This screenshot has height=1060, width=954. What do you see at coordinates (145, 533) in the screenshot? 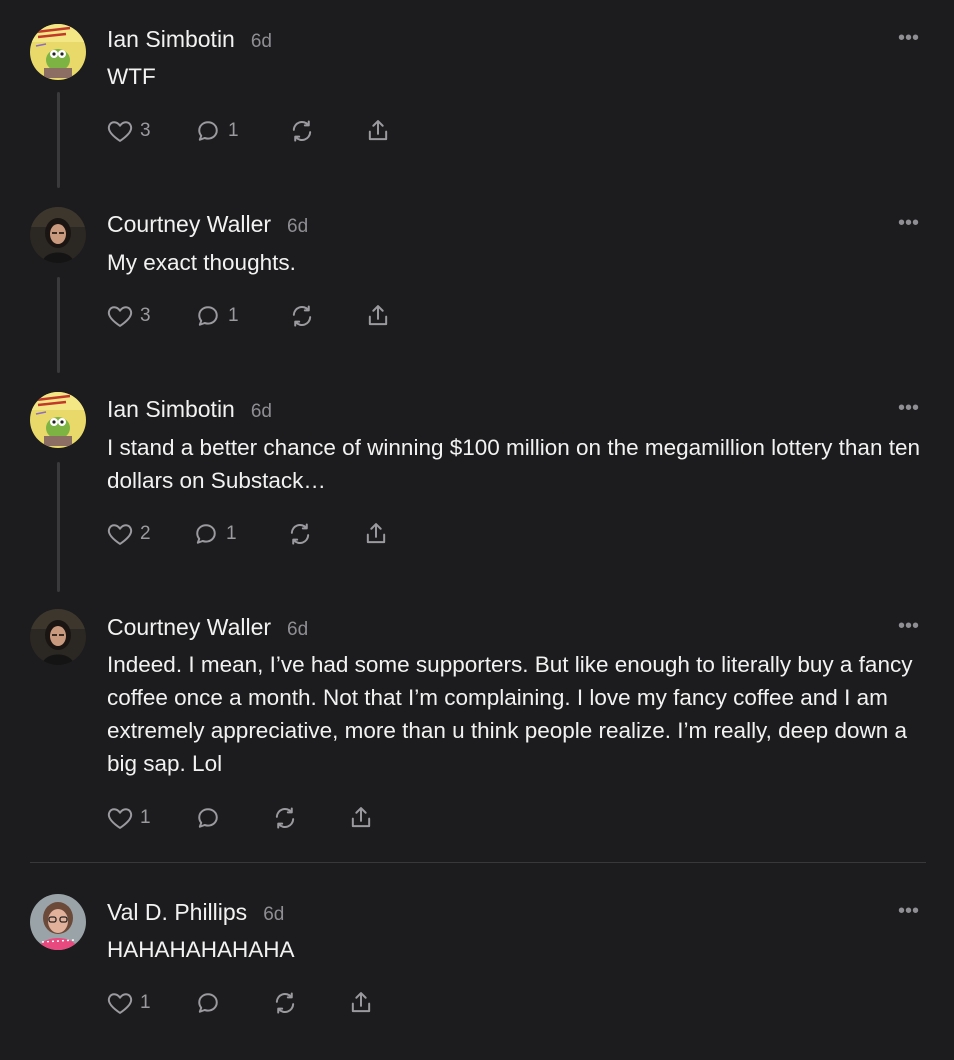
I see `like-count: 2` at bounding box center [145, 533].